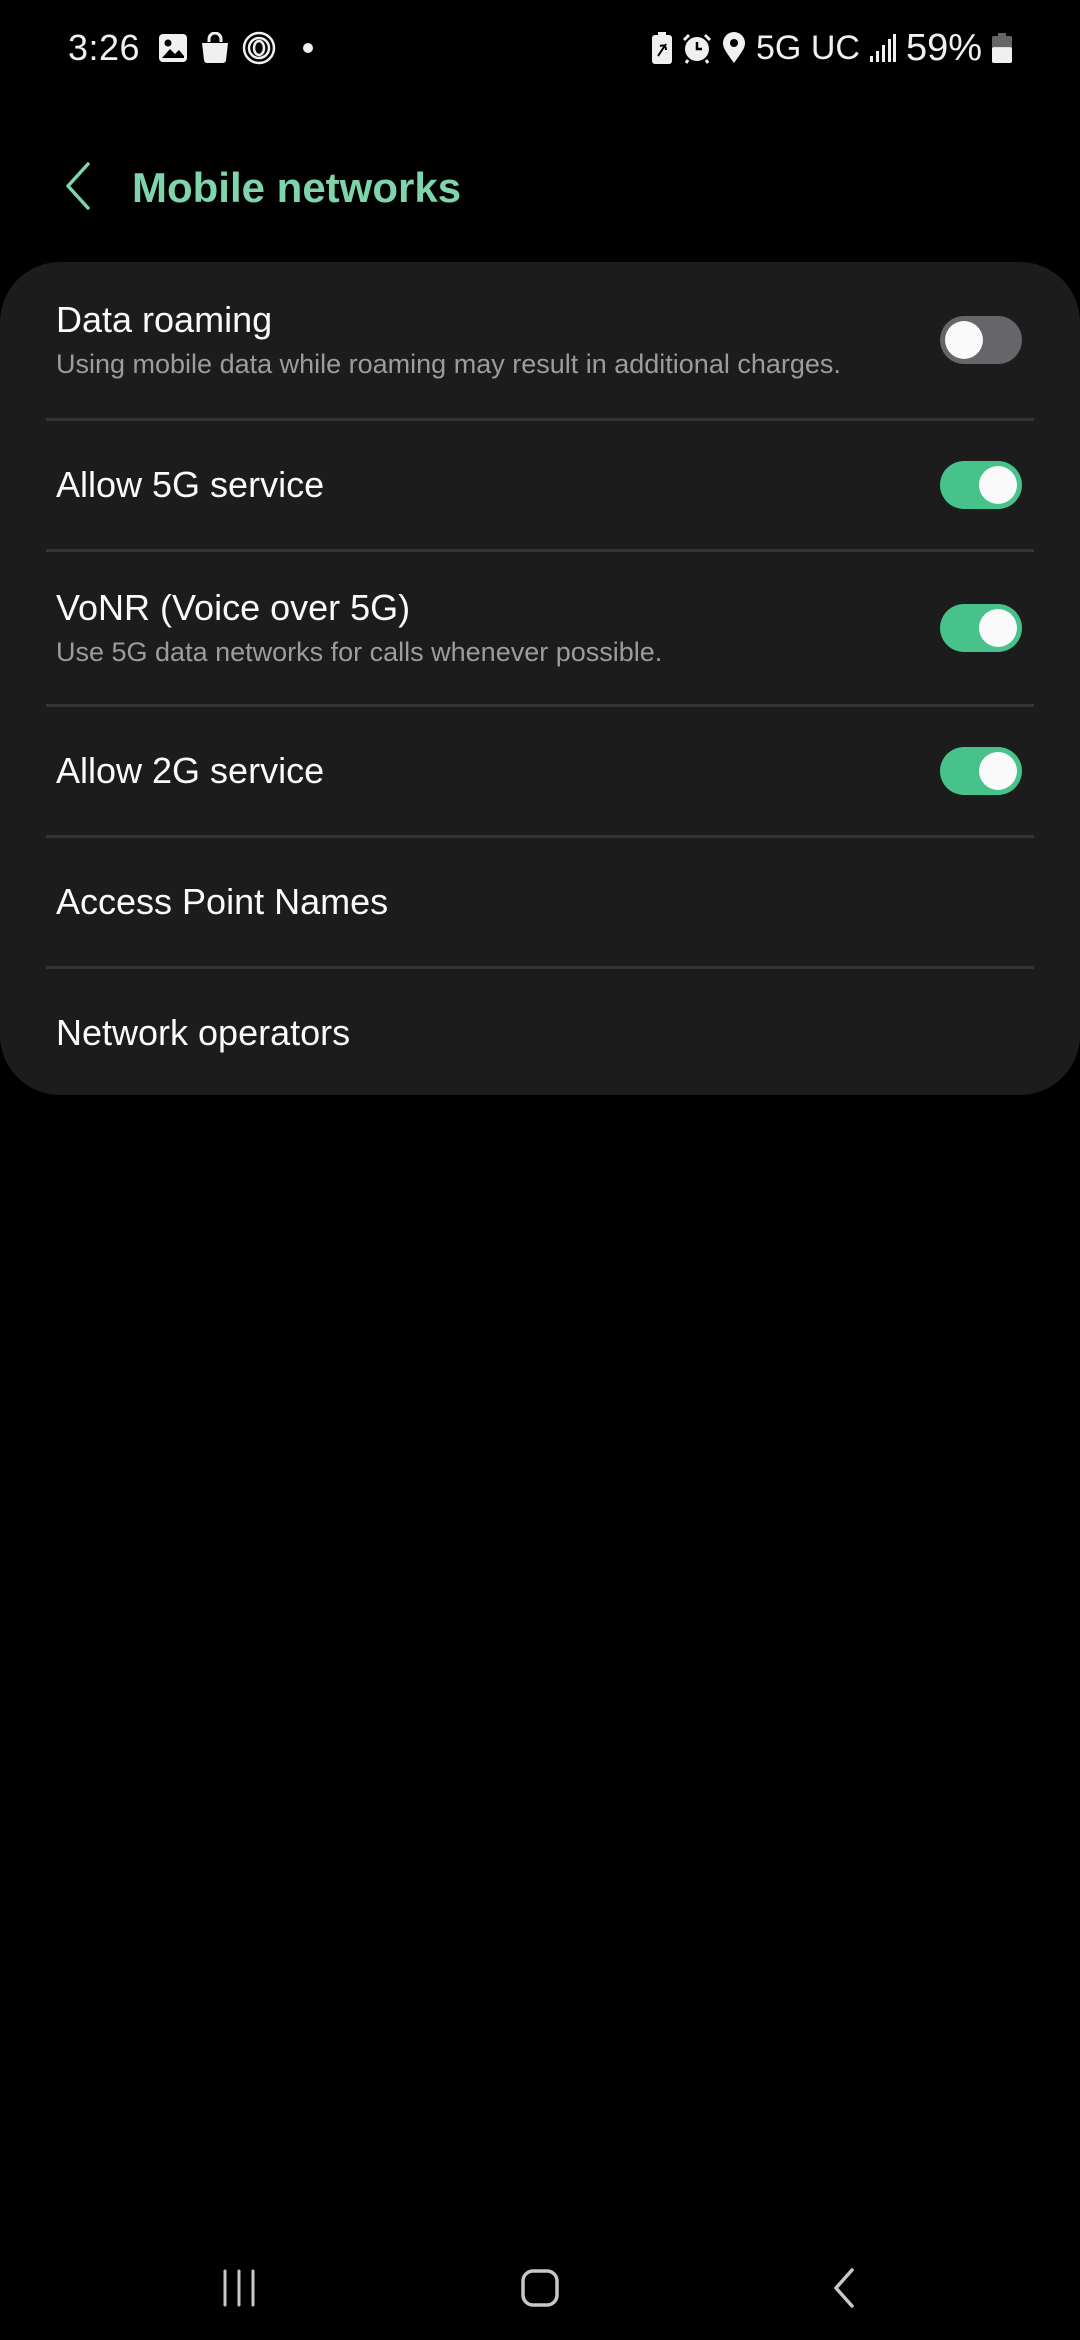  I want to click on status-bar: 3:26 5G UC 59%, so click(540, 48).